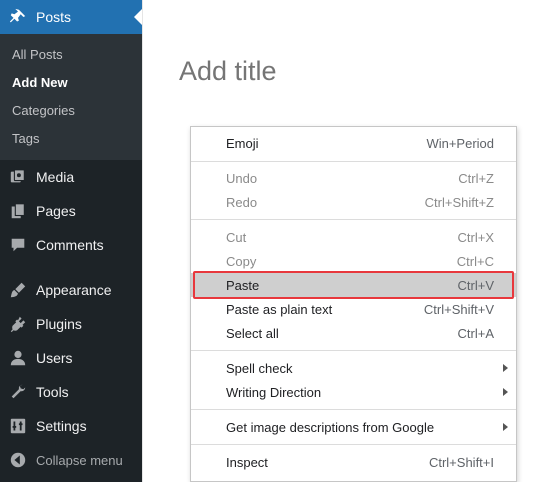 The width and height of the screenshot is (550, 482). What do you see at coordinates (353, 202) in the screenshot?
I see `menu-item-redo: Redo Ctrl+Shift+Z` at bounding box center [353, 202].